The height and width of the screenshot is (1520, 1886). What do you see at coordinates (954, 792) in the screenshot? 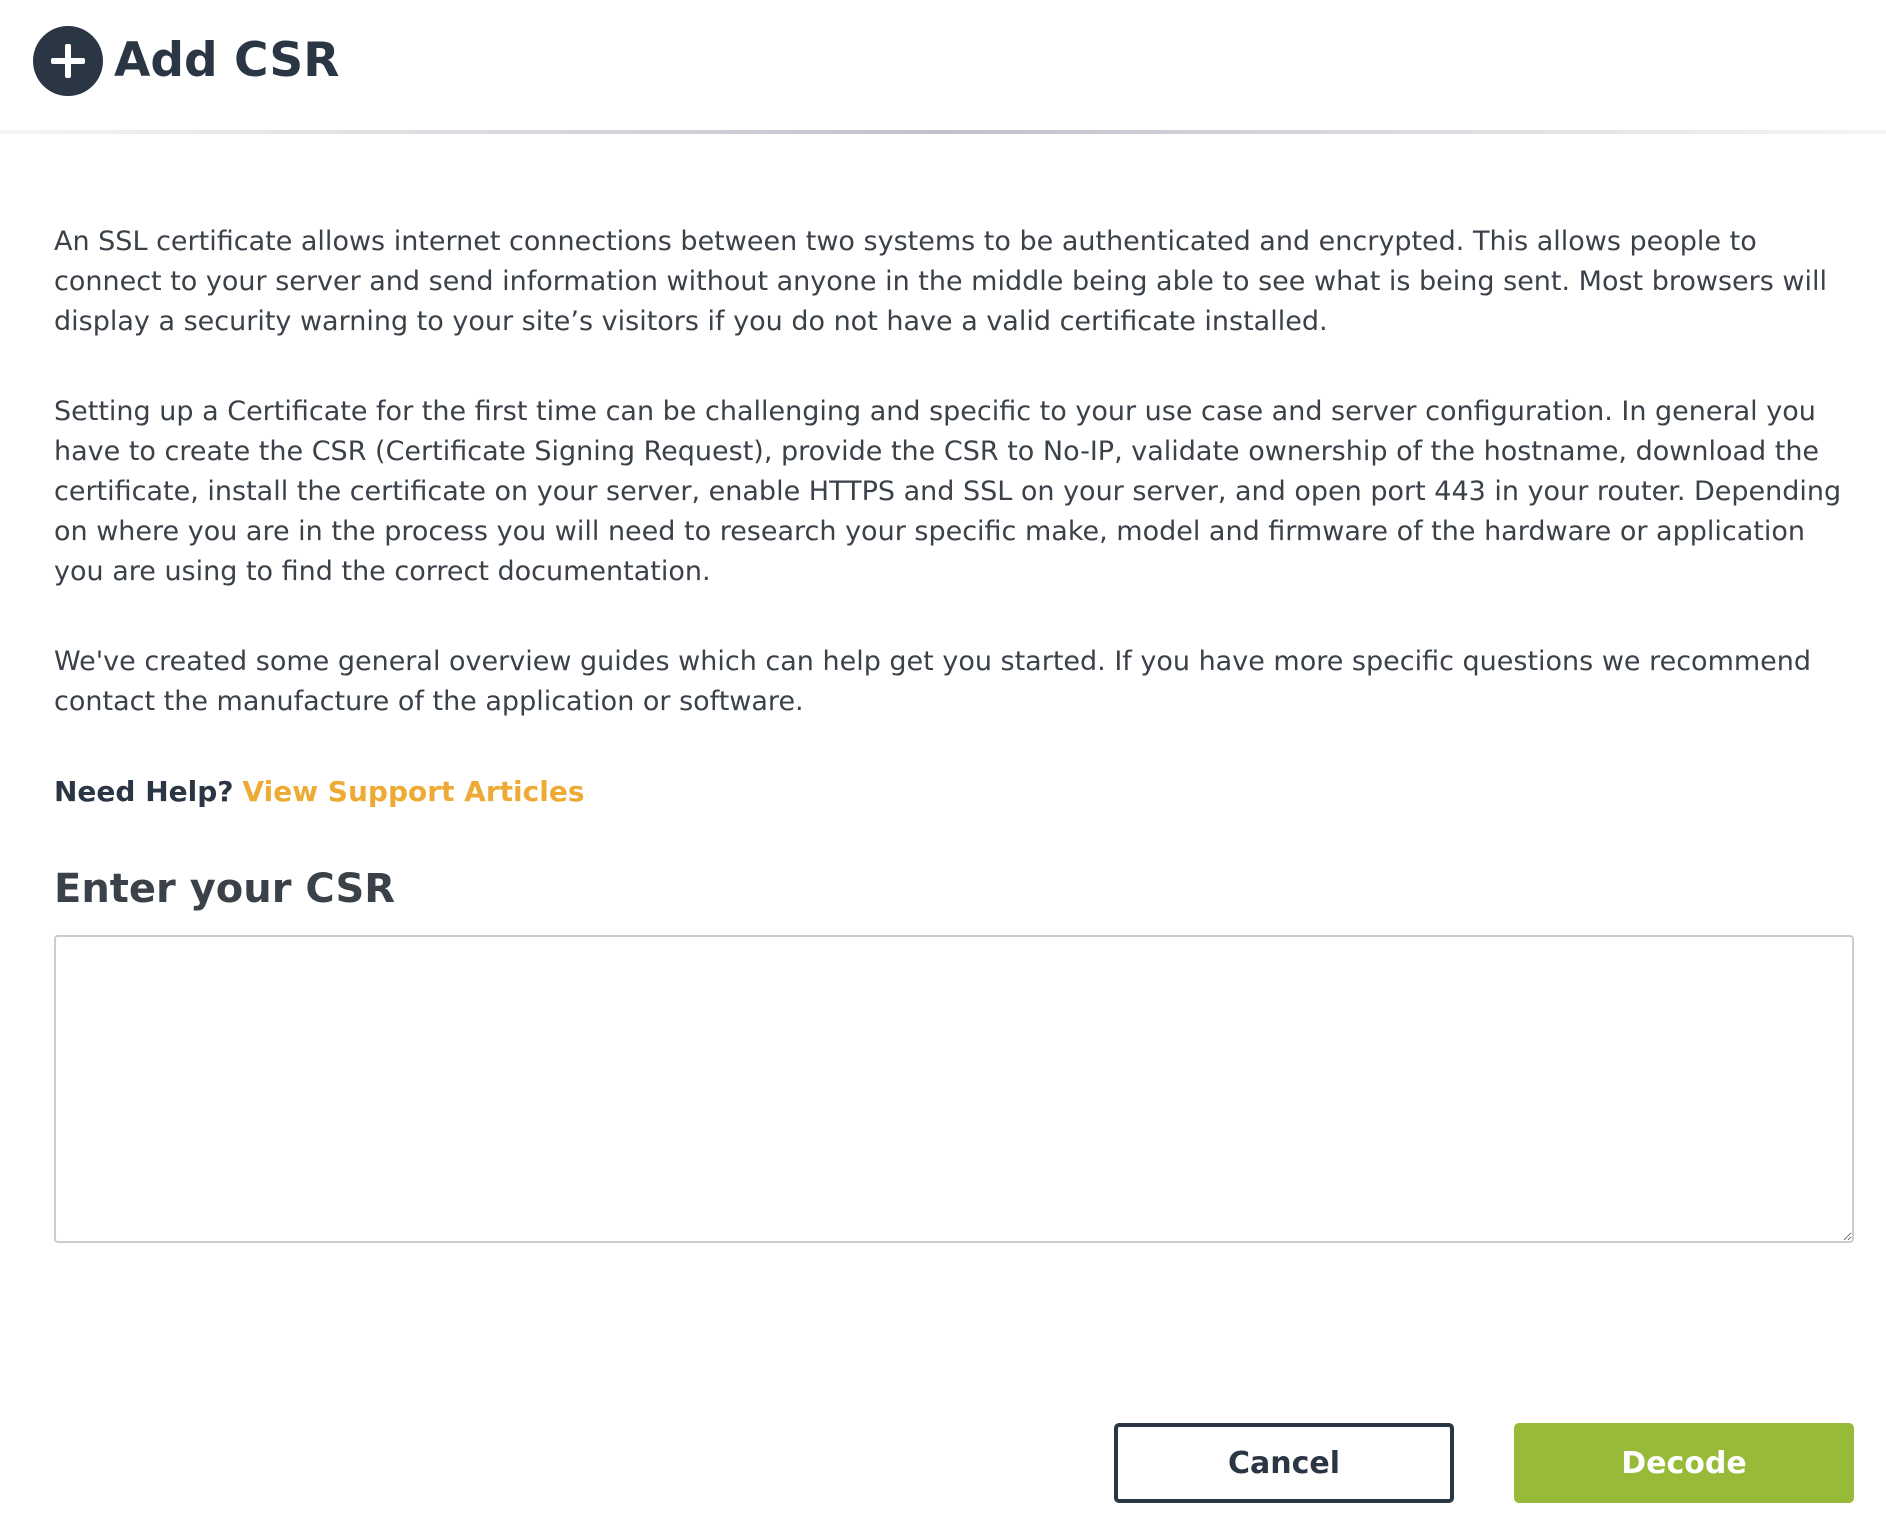
I see `help-line: Need Help? View Support Articles` at bounding box center [954, 792].